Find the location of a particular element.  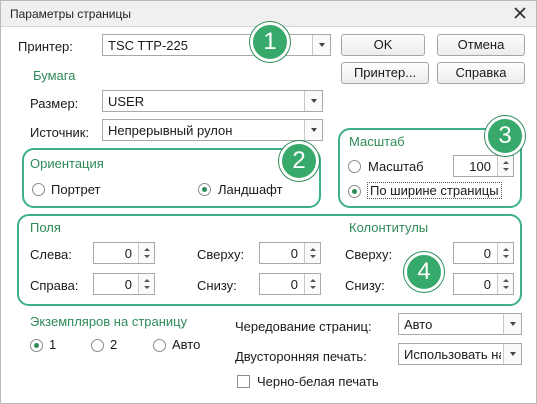

paper-source-value: Непрерывный рулон is located at coordinates (170, 130).